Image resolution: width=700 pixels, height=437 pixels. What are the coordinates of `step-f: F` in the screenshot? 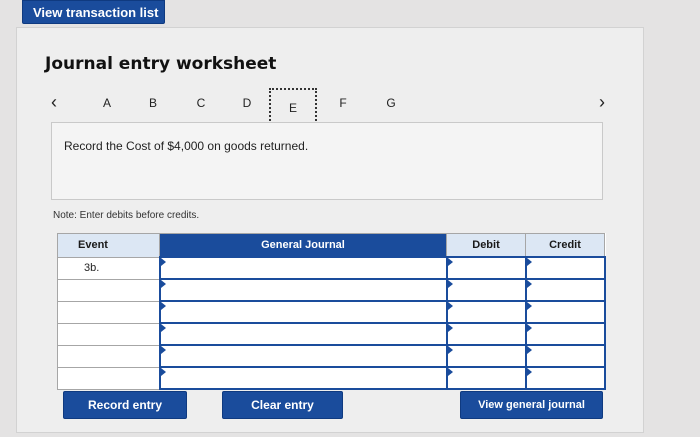 It's located at (343, 103).